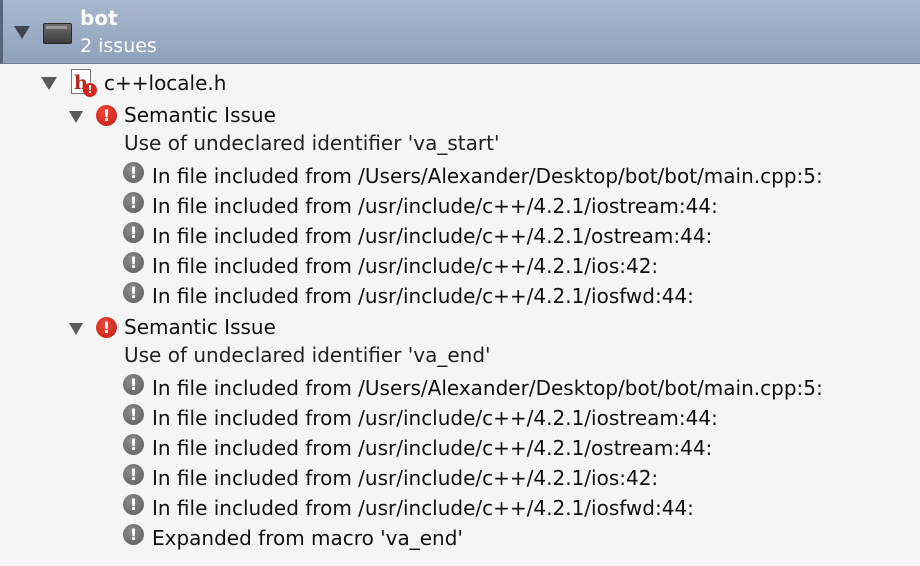 This screenshot has height=566, width=920. Describe the element at coordinates (165, 83) in the screenshot. I see `file-name: c++locale.h` at that location.